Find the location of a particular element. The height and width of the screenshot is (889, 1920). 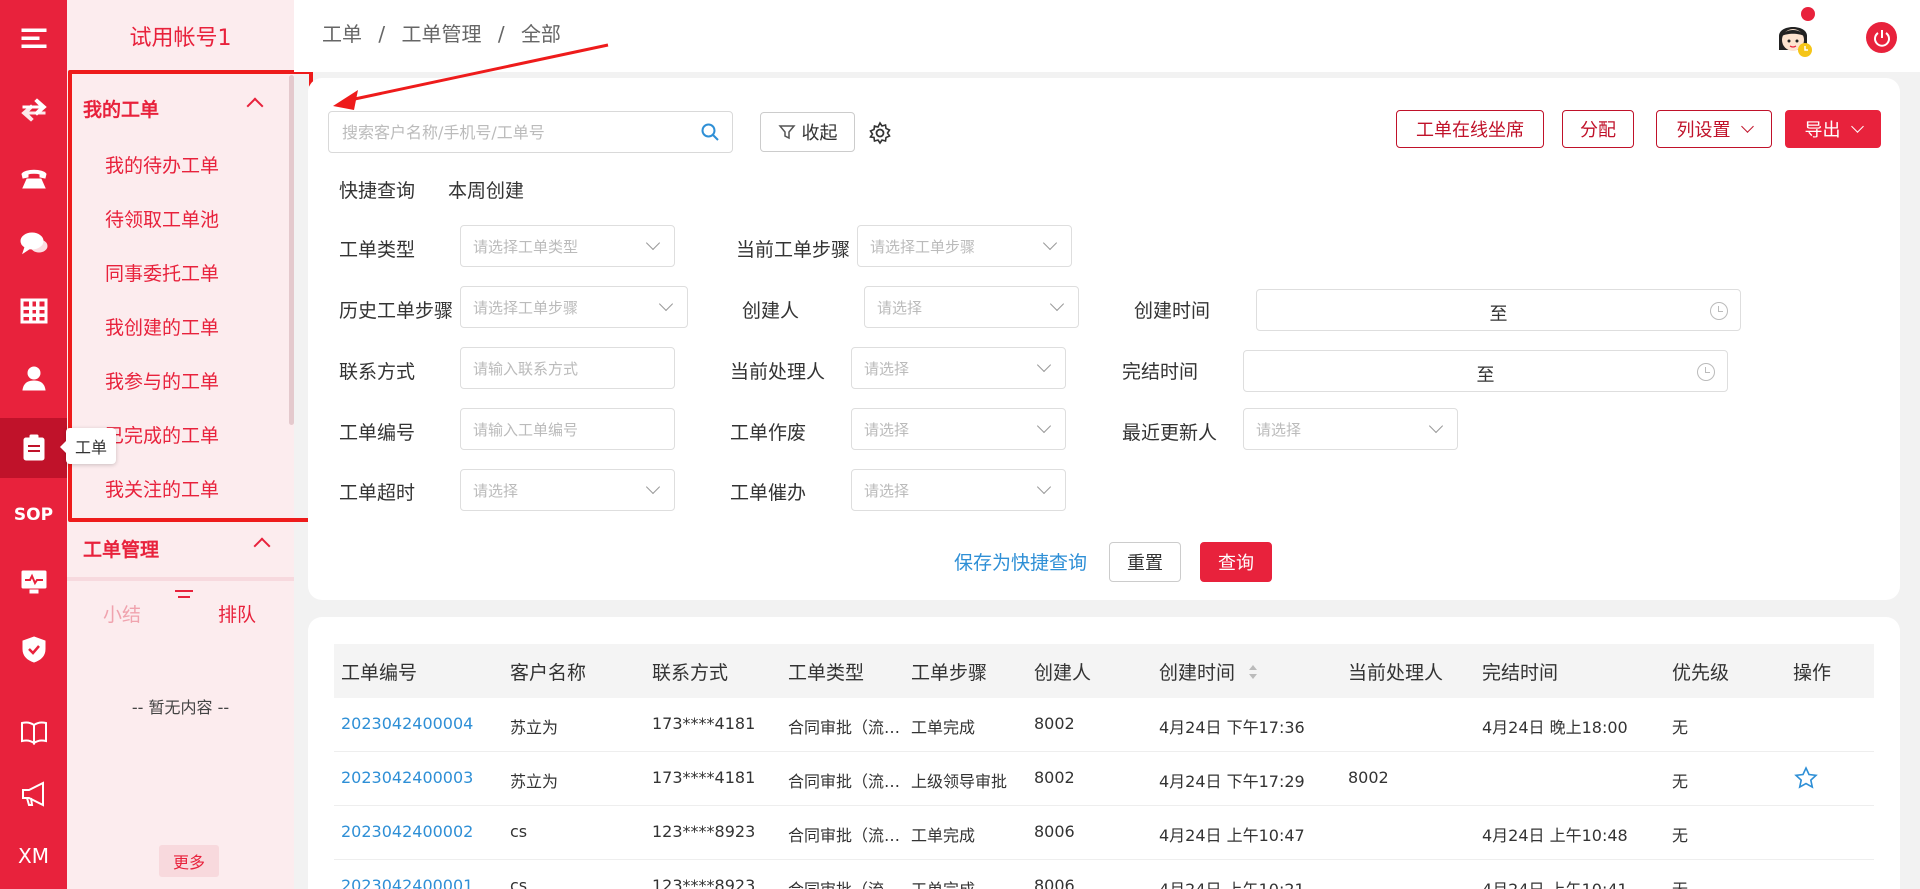

ticket-id-input: 请输入工单编号 is located at coordinates (567, 429).